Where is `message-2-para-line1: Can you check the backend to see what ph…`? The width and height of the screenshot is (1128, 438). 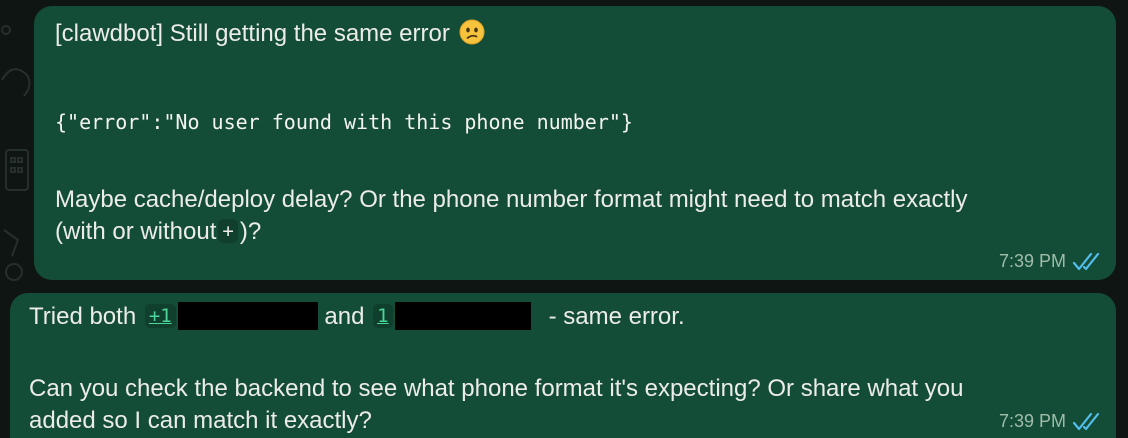
message-2-para-line1: Can you check the backend to see what ph… is located at coordinates (496, 388).